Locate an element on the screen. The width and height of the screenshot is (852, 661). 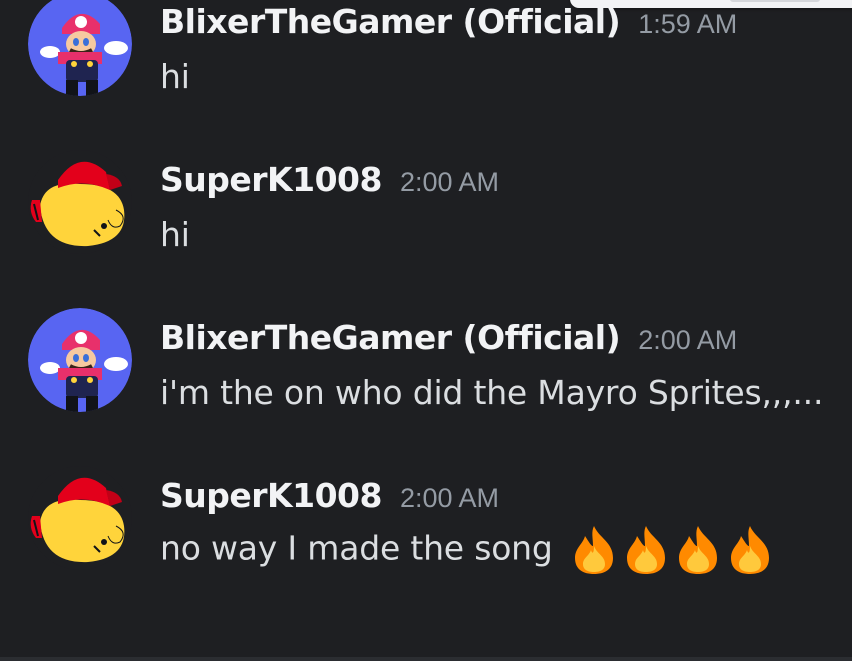
emoji-group is located at coordinates (673, 550).